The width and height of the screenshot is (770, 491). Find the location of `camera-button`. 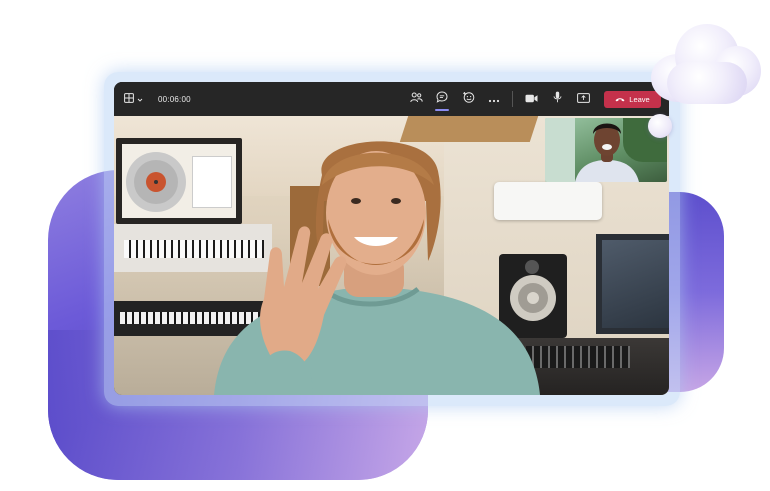

camera-button is located at coordinates (531, 99).